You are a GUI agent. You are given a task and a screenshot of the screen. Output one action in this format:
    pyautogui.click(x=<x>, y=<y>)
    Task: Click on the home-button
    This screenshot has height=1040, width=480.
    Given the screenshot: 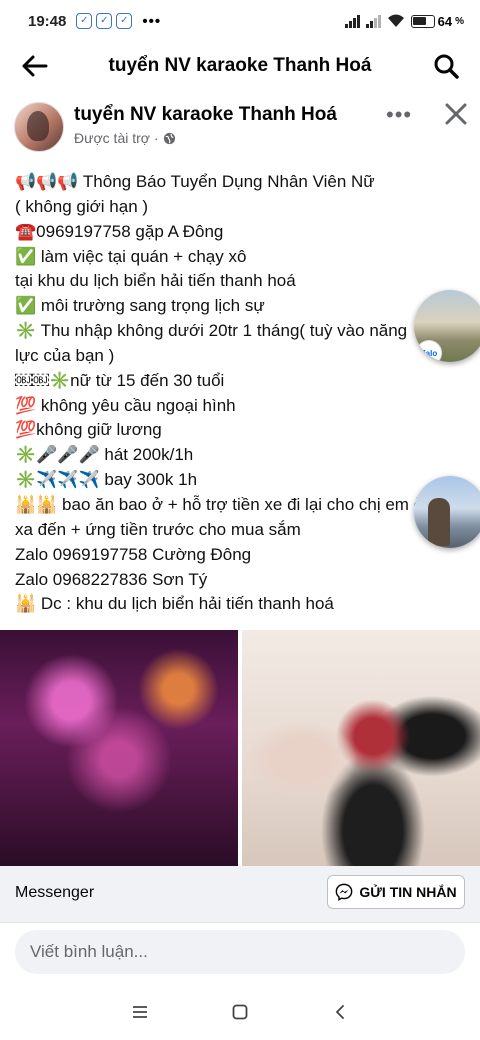 What is the action you would take?
    pyautogui.click(x=240, y=1012)
    